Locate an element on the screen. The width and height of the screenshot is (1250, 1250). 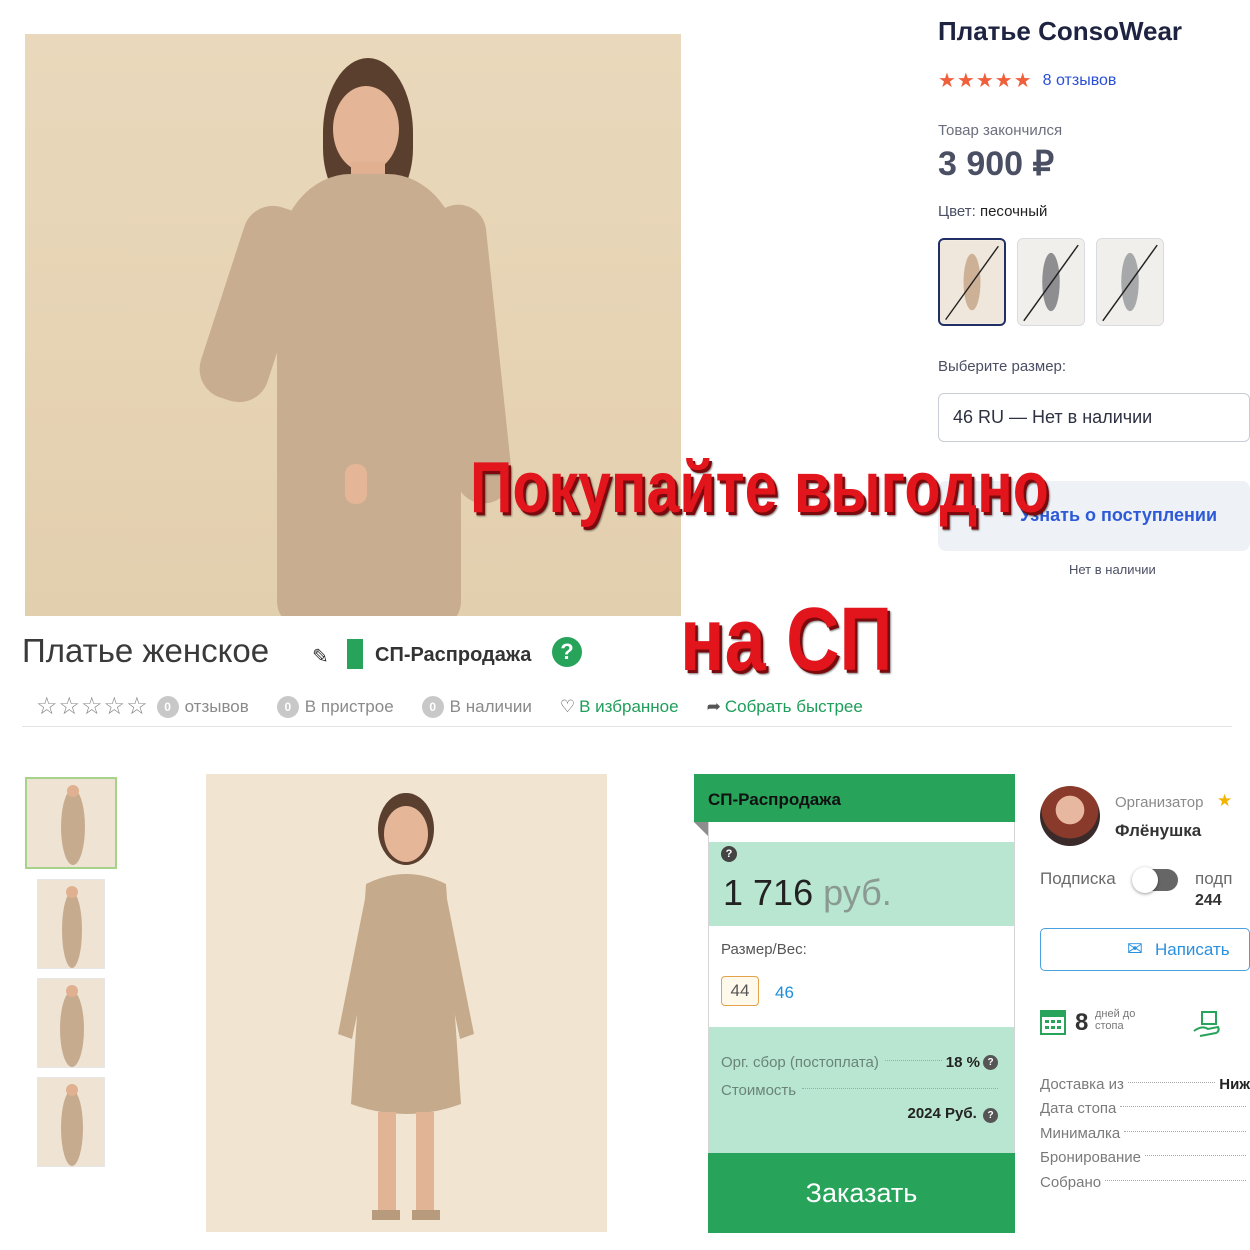
notify-button-label: Узнать о поступлении is located at coordinates (1119, 515).